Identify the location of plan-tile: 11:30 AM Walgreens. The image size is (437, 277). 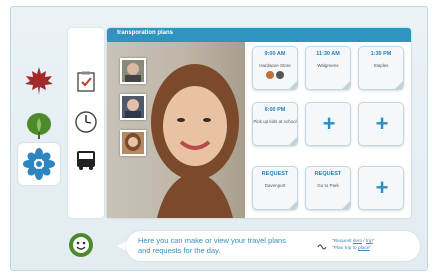
(328, 68).